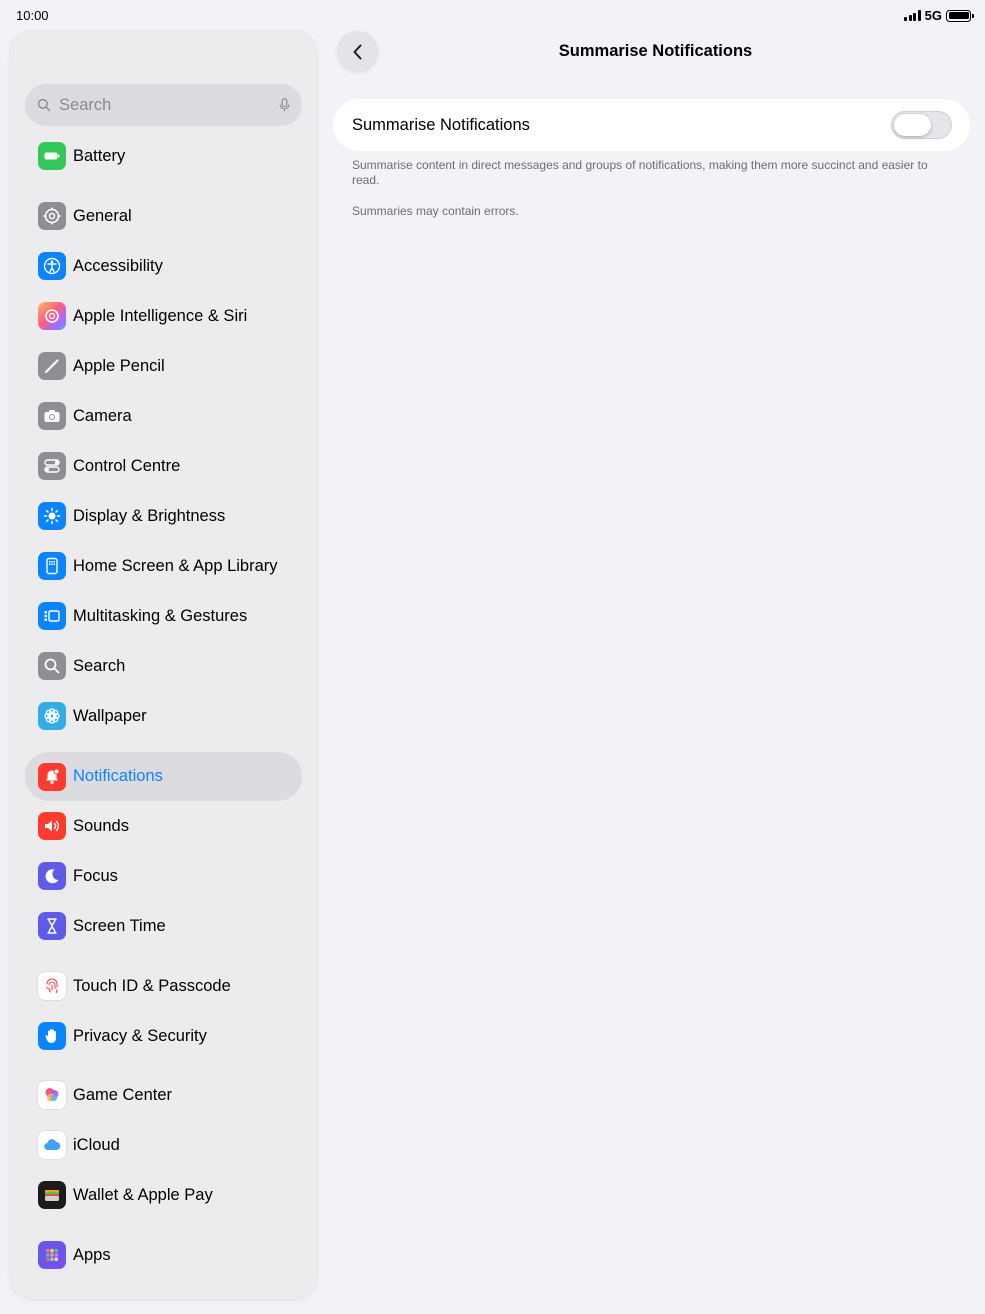  I want to click on battery-status-icon, so click(960, 15).